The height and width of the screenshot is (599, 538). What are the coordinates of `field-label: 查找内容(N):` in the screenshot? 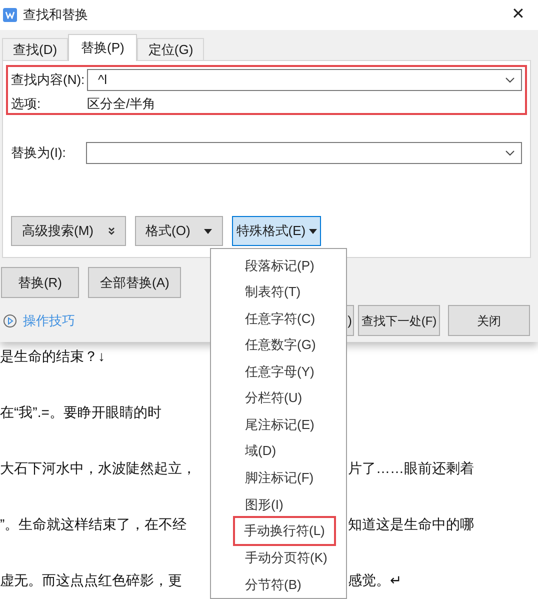 It's located at (48, 80).